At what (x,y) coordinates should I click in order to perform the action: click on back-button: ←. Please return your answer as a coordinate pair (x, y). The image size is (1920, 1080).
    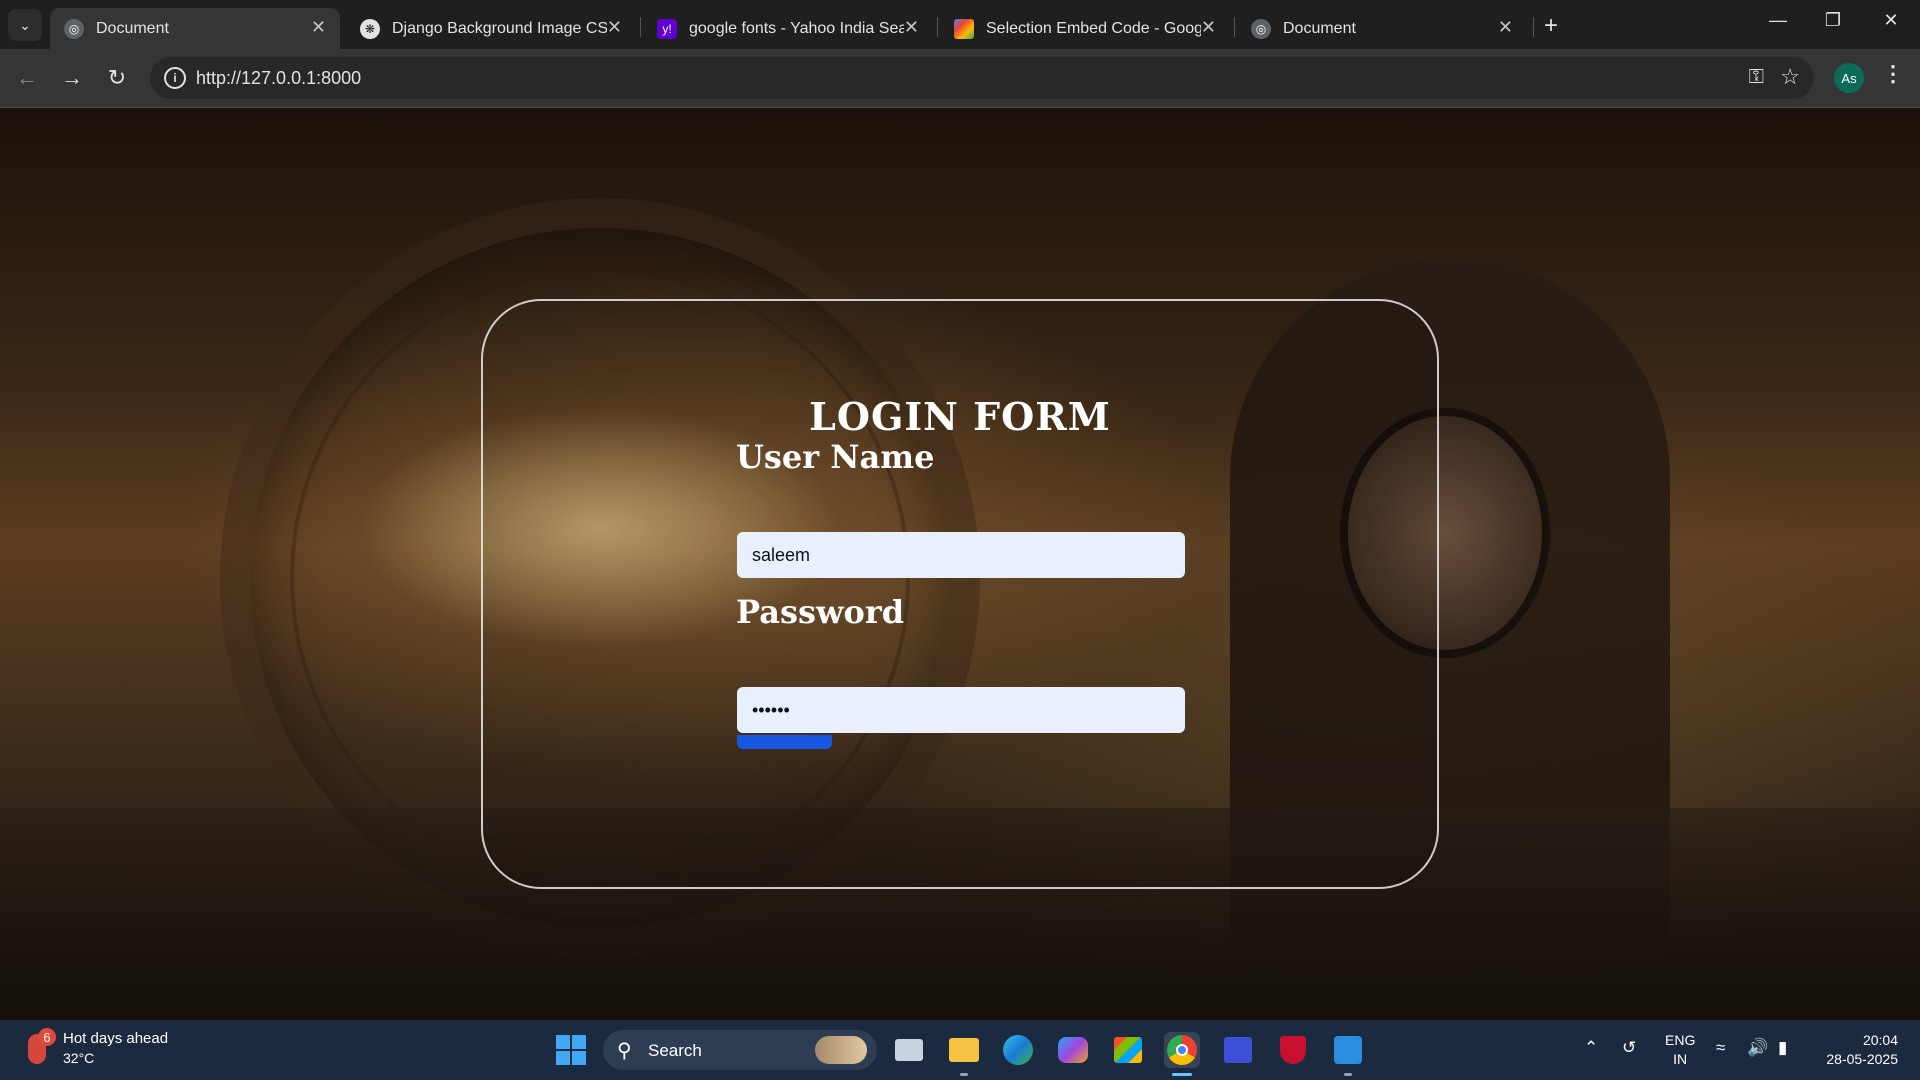
    Looking at the image, I should click on (27, 78).